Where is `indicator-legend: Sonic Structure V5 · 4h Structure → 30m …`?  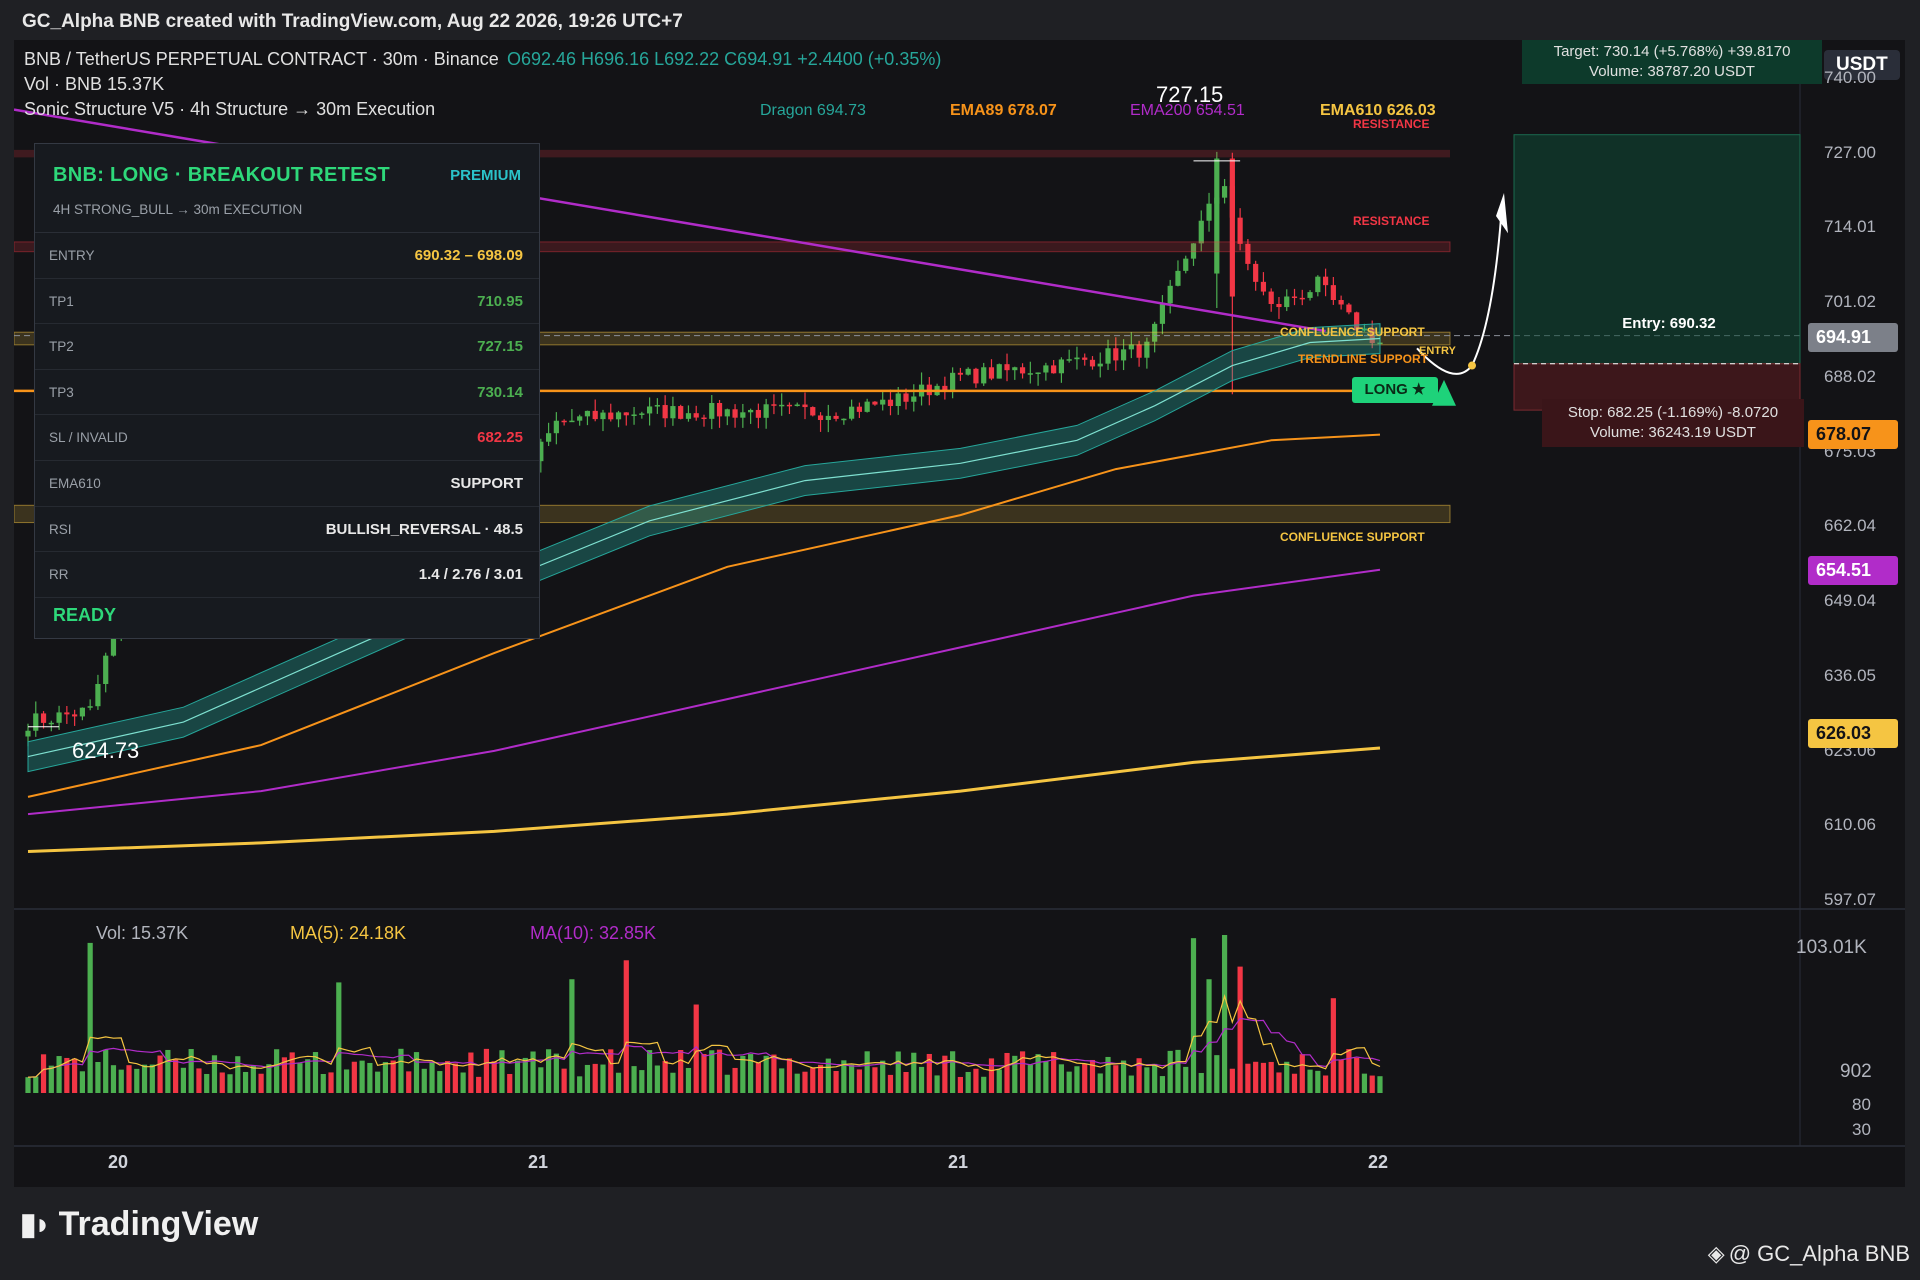
indicator-legend: Sonic Structure V5 · 4h Structure → 30m … is located at coordinates (229, 109).